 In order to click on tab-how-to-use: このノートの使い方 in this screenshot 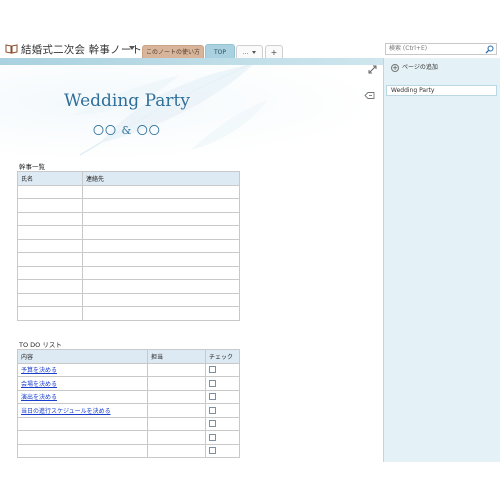, I will do `click(173, 51)`.